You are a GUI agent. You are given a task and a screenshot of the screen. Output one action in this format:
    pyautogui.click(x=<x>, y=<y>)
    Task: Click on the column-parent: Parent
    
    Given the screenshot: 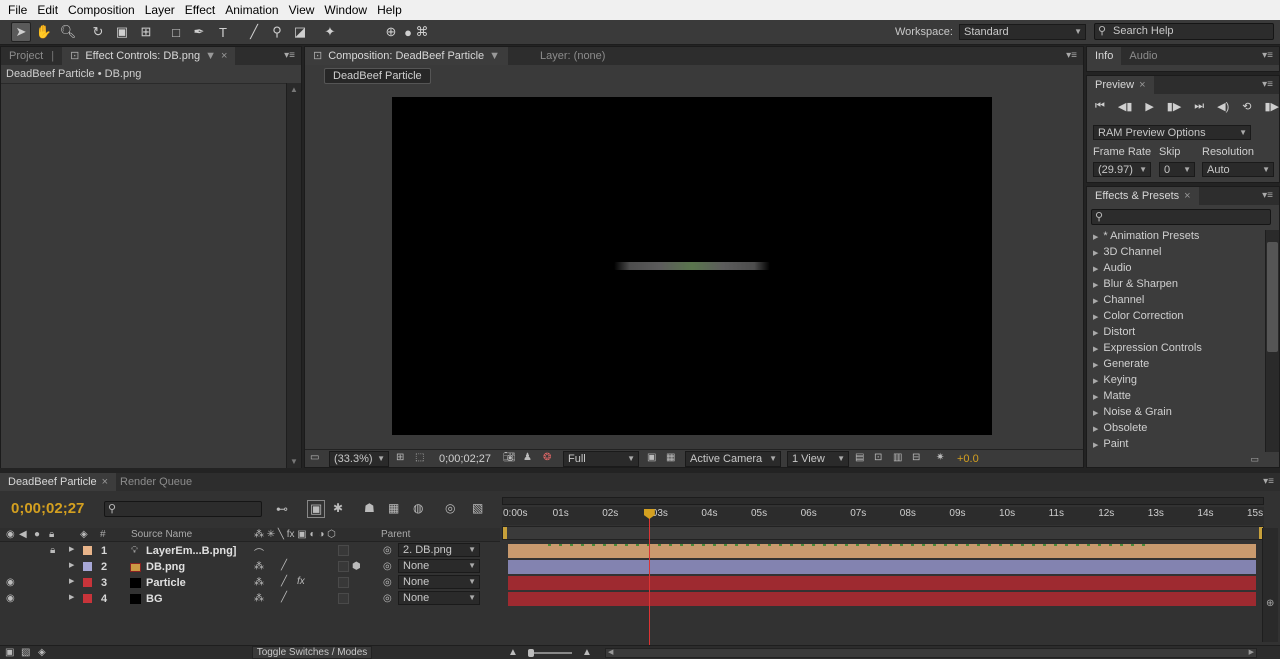 What is the action you would take?
    pyautogui.click(x=395, y=534)
    